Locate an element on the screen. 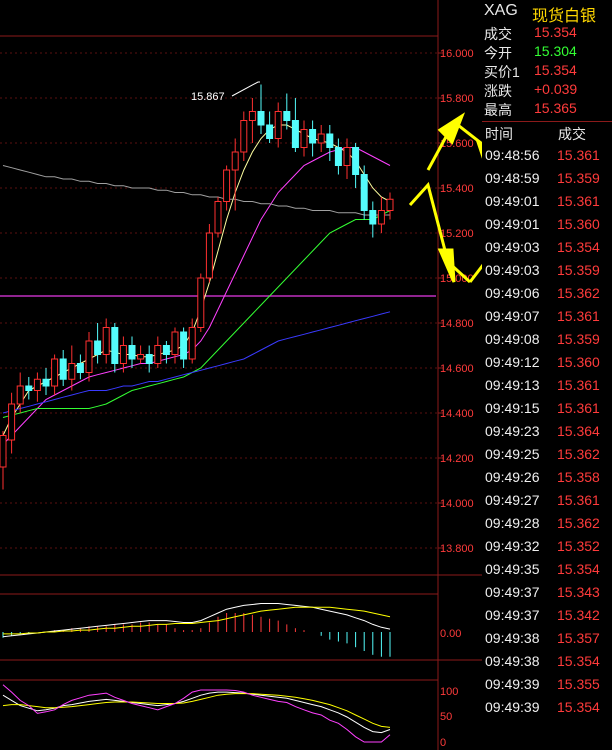 The width and height of the screenshot is (612, 750). price-axis-label: 14.400 is located at coordinates (457, 414).